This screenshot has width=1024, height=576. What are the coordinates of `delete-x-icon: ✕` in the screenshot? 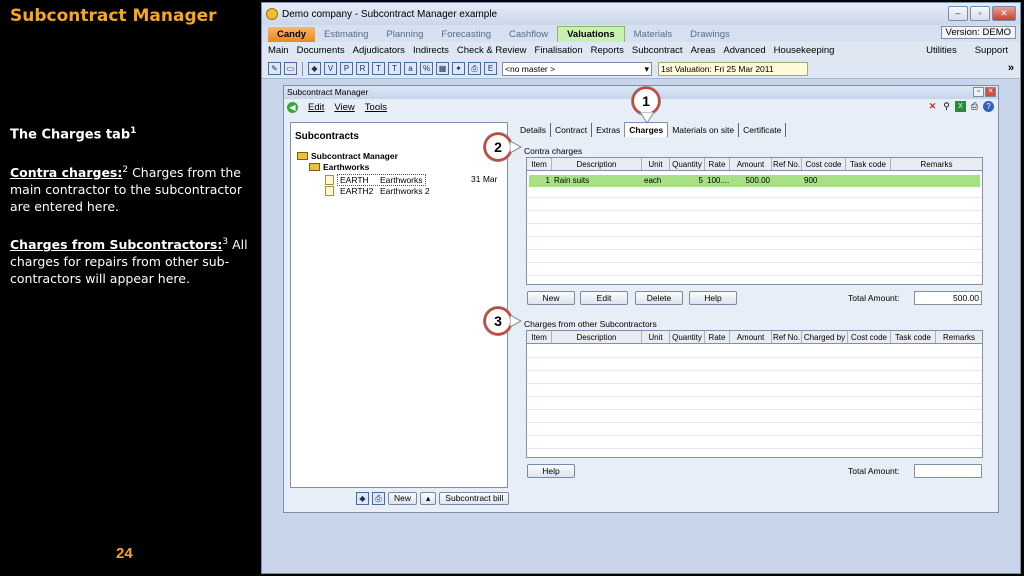 It's located at (932, 106).